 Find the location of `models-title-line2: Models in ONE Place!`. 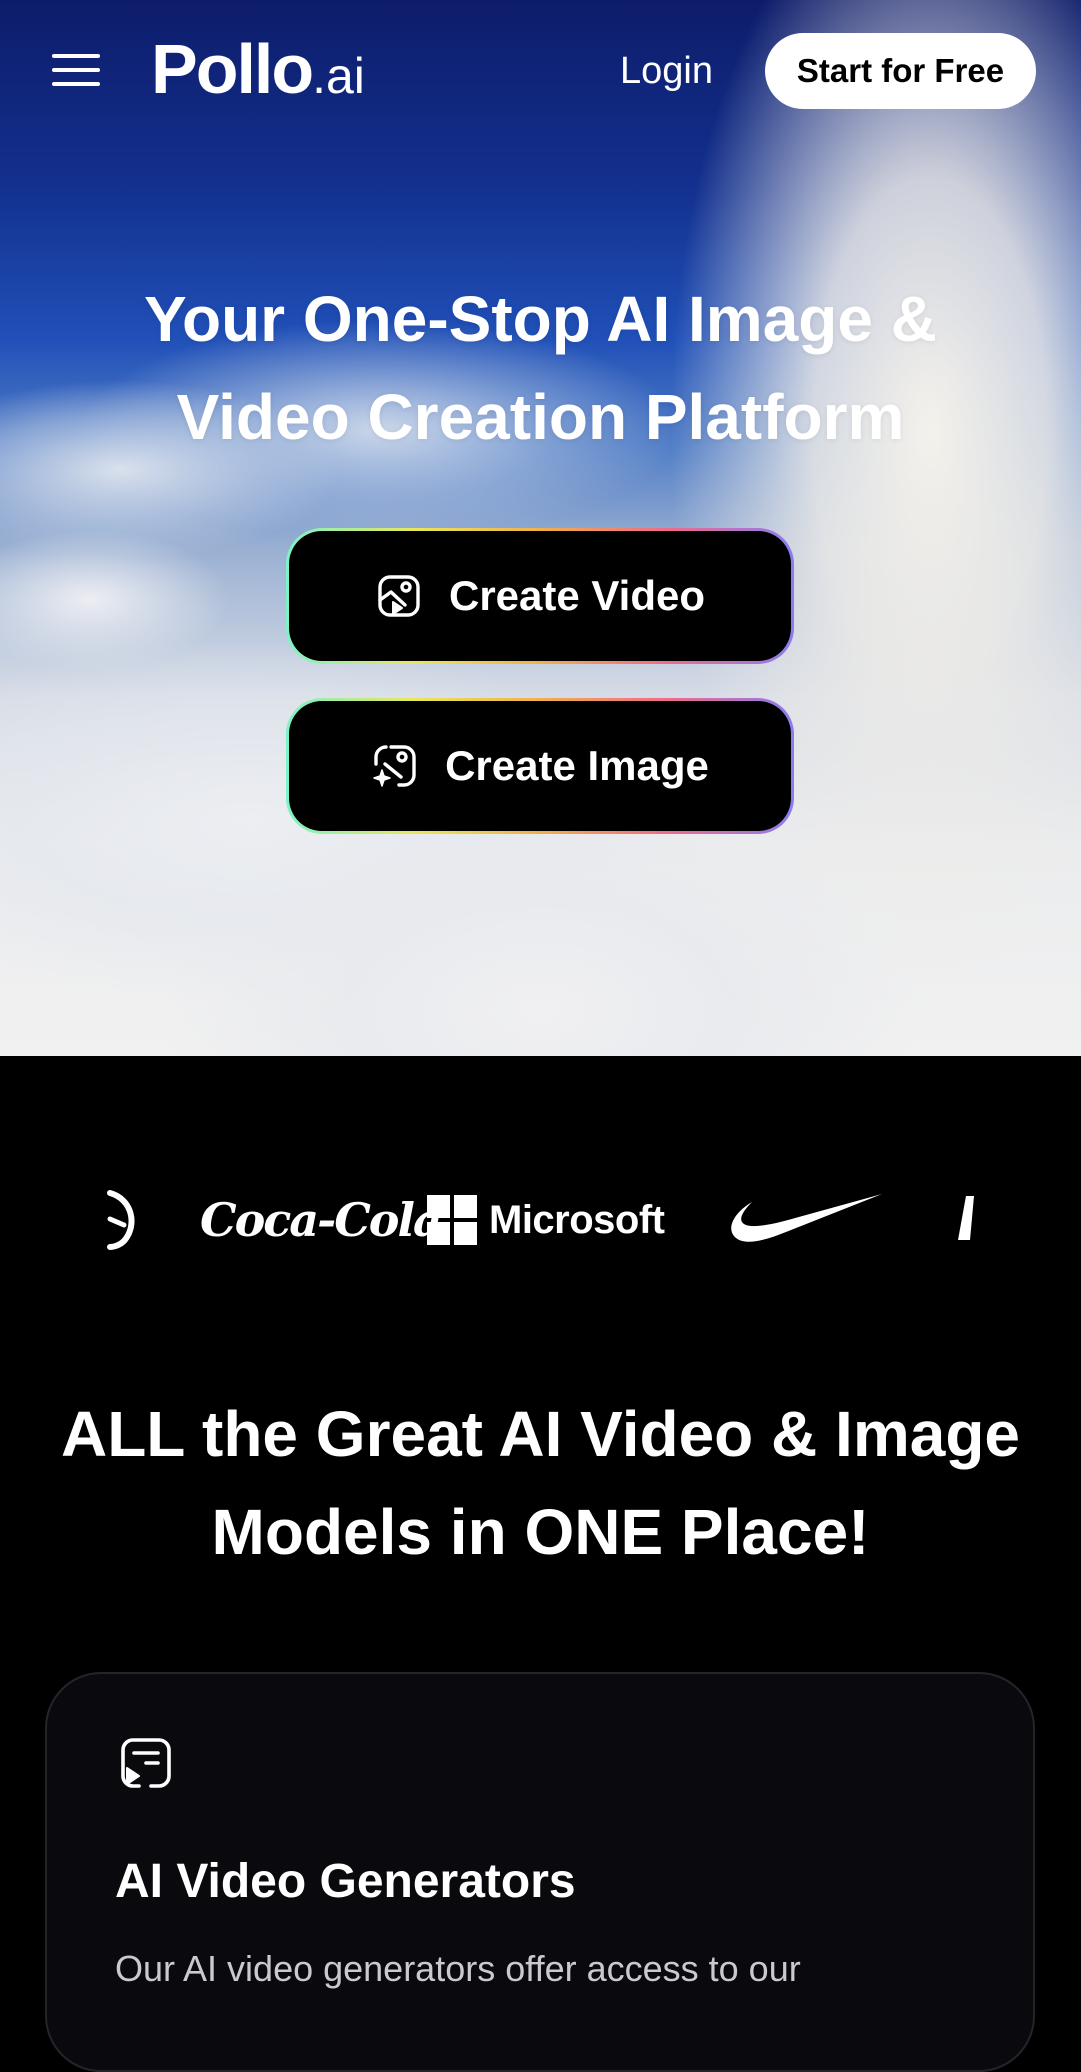

models-title-line2: Models in ONE Place! is located at coordinates (540, 1532).